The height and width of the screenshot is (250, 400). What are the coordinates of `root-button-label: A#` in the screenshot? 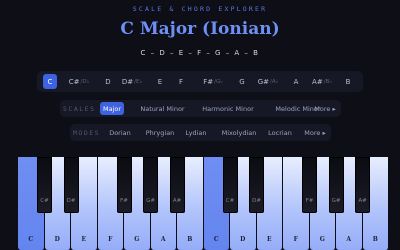 It's located at (317, 81).